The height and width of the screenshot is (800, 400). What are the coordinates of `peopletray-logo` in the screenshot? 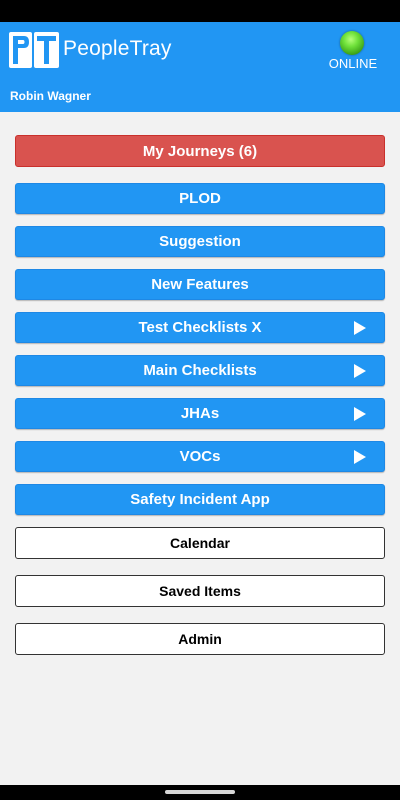 It's located at (34, 50).